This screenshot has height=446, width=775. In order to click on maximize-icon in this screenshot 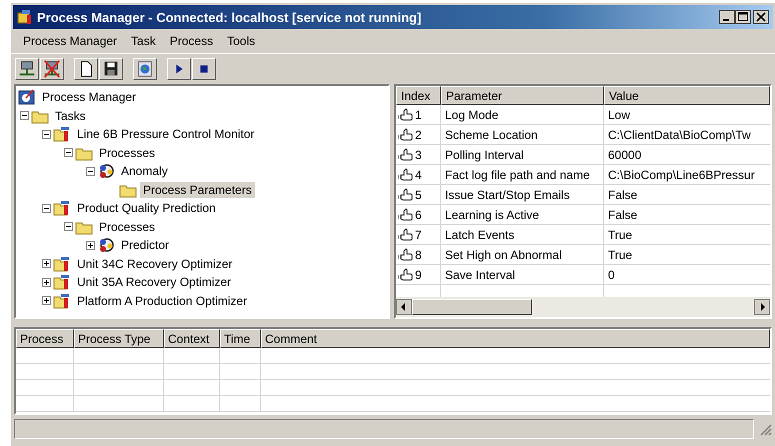, I will do `click(743, 17)`.